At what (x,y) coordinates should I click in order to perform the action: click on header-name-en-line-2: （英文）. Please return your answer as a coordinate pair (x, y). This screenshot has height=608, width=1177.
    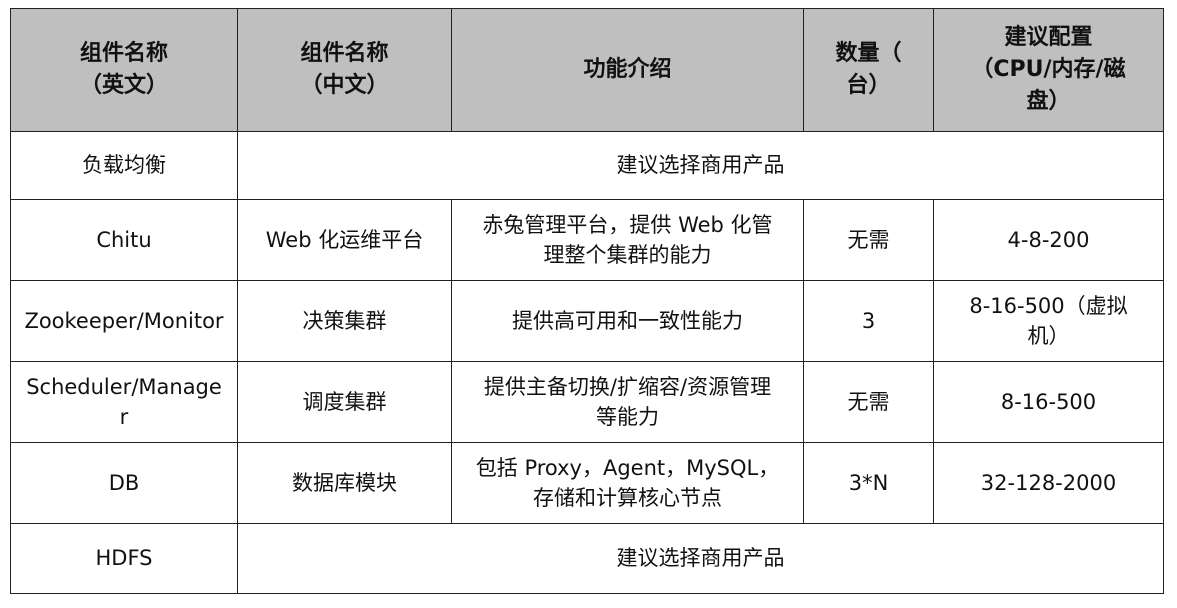
    Looking at the image, I should click on (123, 85).